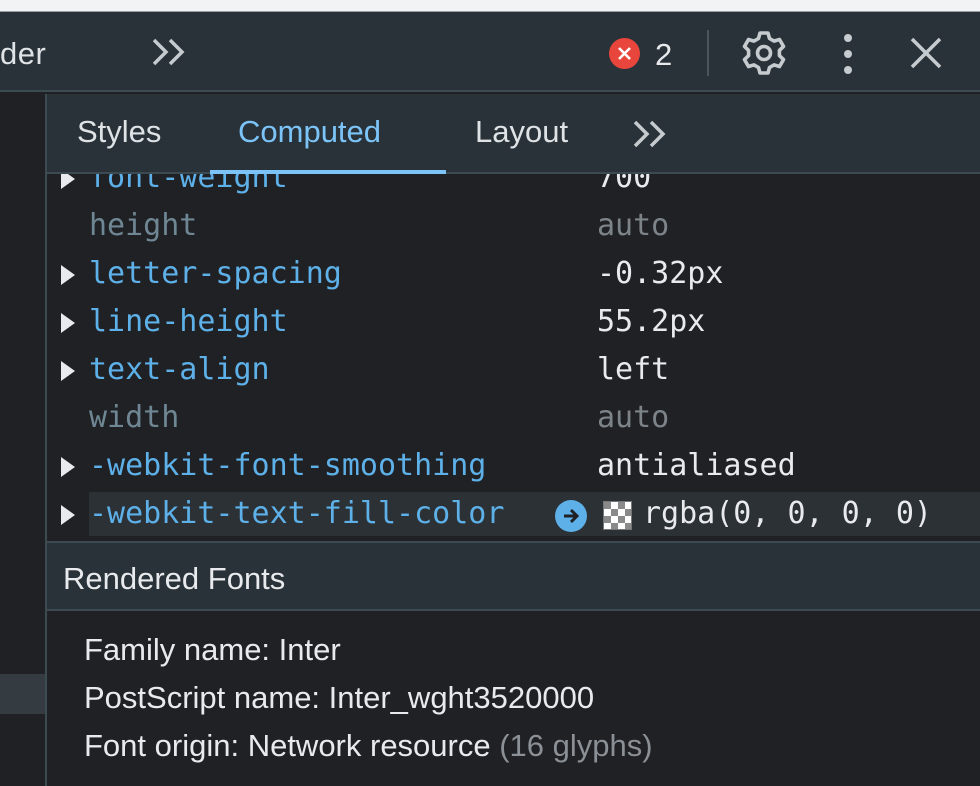  Describe the element at coordinates (212, 649) in the screenshot. I see `font-family-name: Family name: Inter` at that location.